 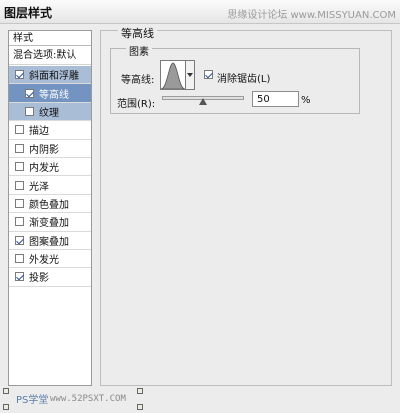 What do you see at coordinates (39, 187) in the screenshot?
I see `effect-label: 光泽` at bounding box center [39, 187].